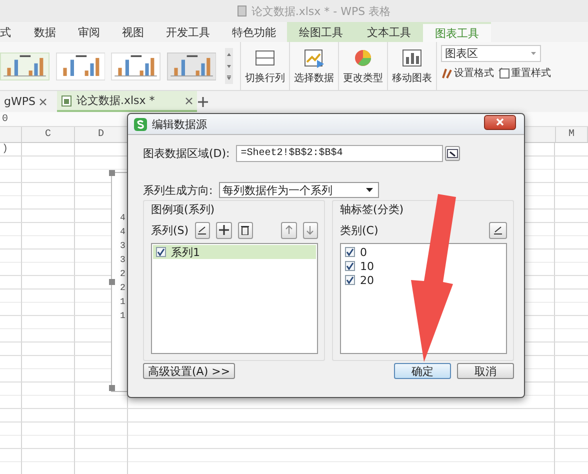 This screenshot has height=474, width=588. I want to click on move-down-button, so click(310, 230).